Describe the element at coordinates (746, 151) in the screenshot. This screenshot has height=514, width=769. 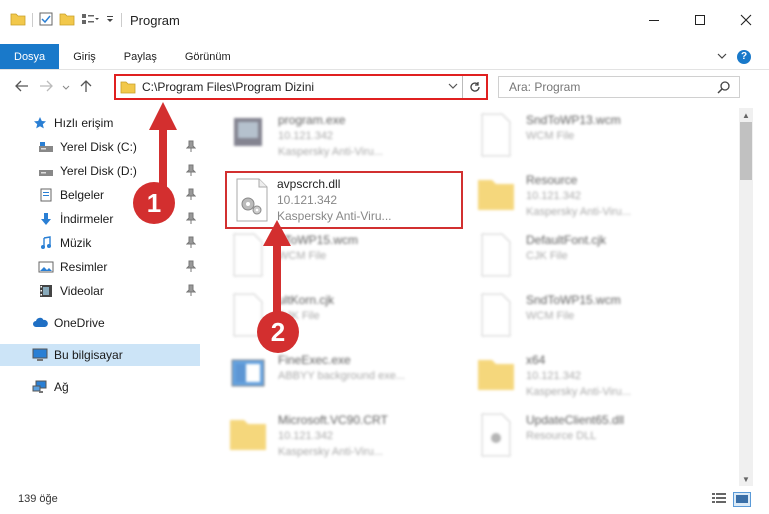
I see `scrollbar-thumb` at that location.